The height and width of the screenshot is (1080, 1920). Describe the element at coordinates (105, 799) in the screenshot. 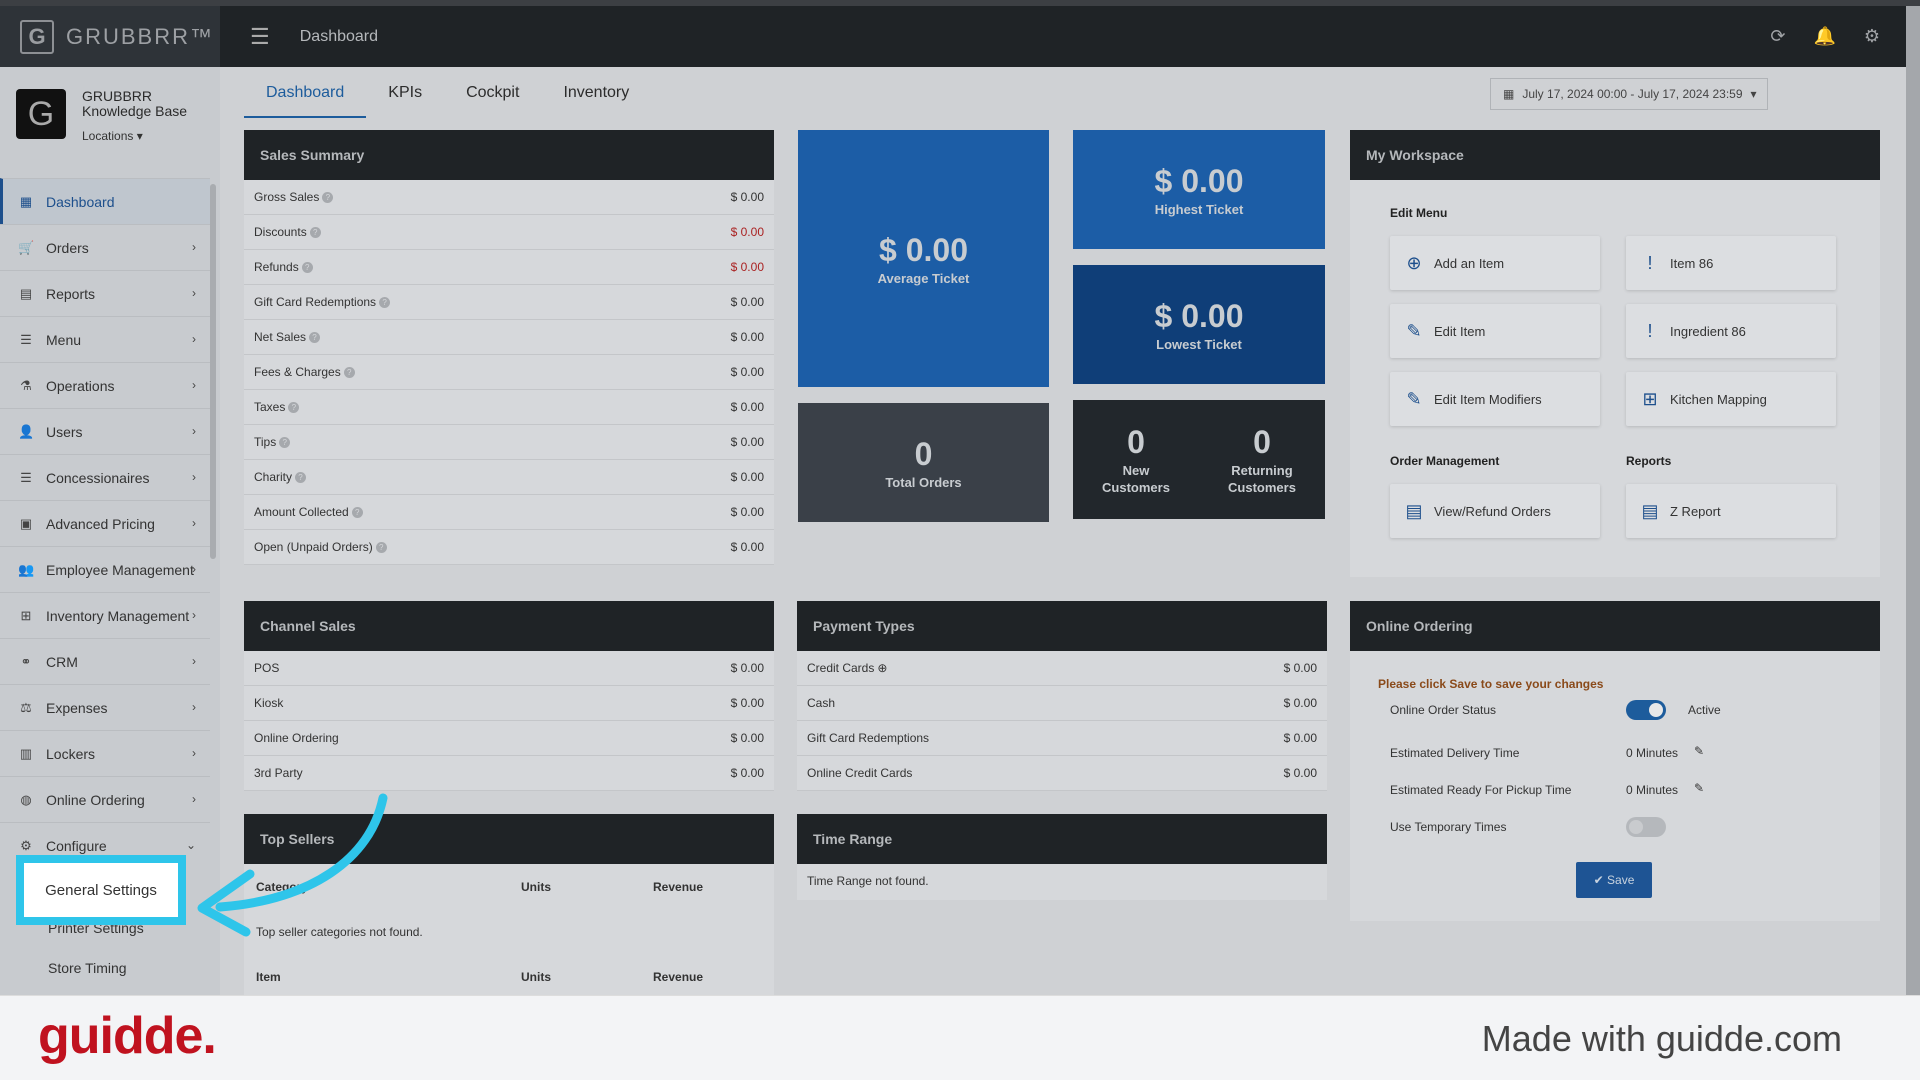

I see `sidebar-item-online-ordering: ◍ Online Ordering ›` at that location.